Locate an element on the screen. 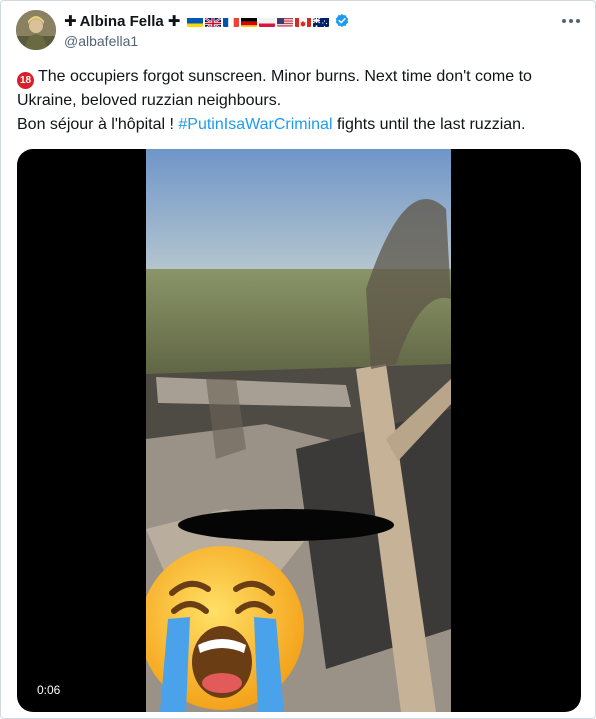 The image size is (596, 719). video-duration-badge: 0:06 is located at coordinates (49, 690).